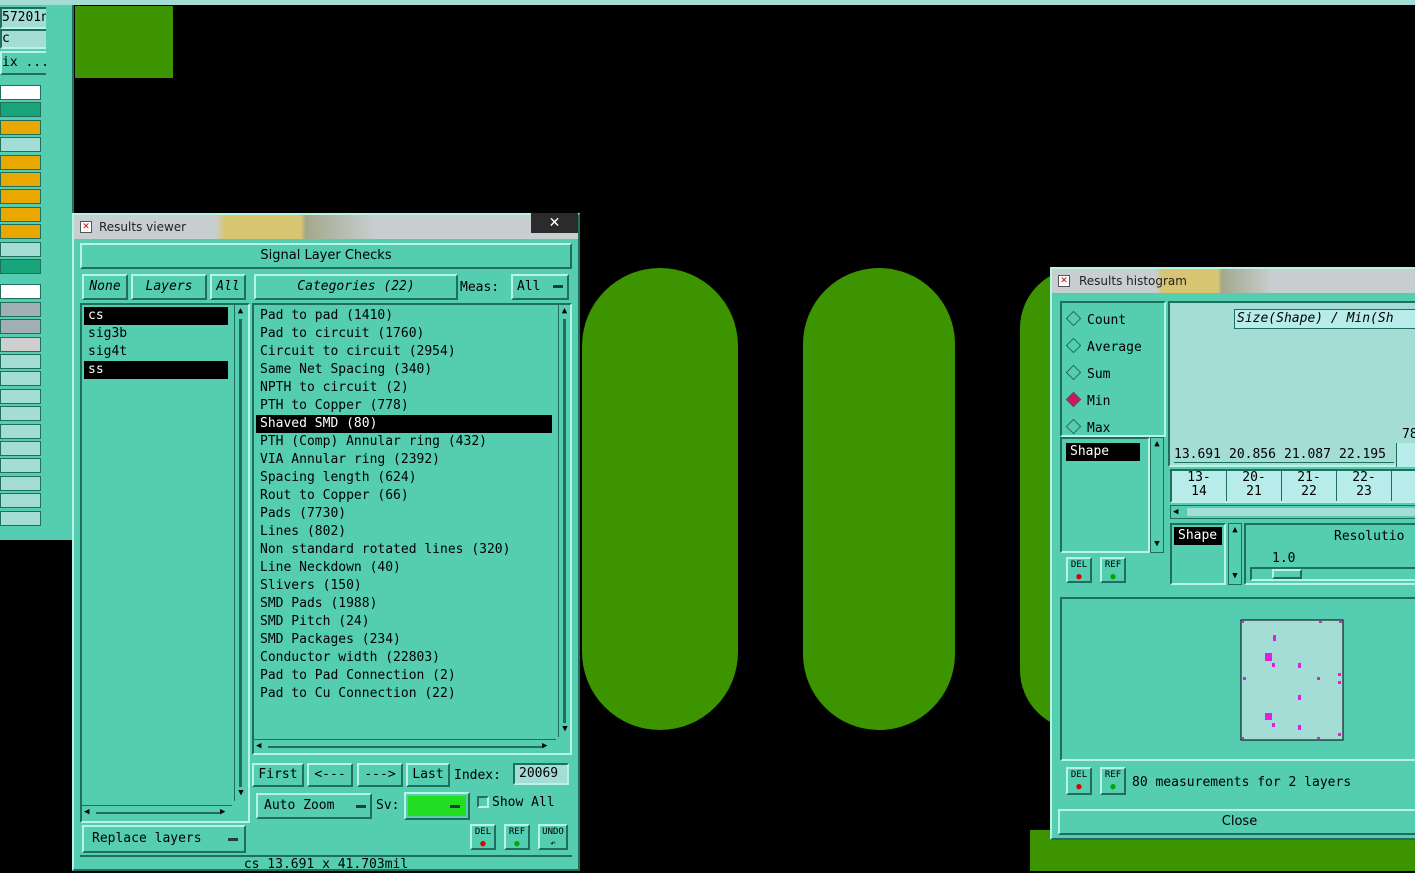 The height and width of the screenshot is (873, 1415). I want to click on categories-scrollbar: ▲ ▼, so click(564, 521).